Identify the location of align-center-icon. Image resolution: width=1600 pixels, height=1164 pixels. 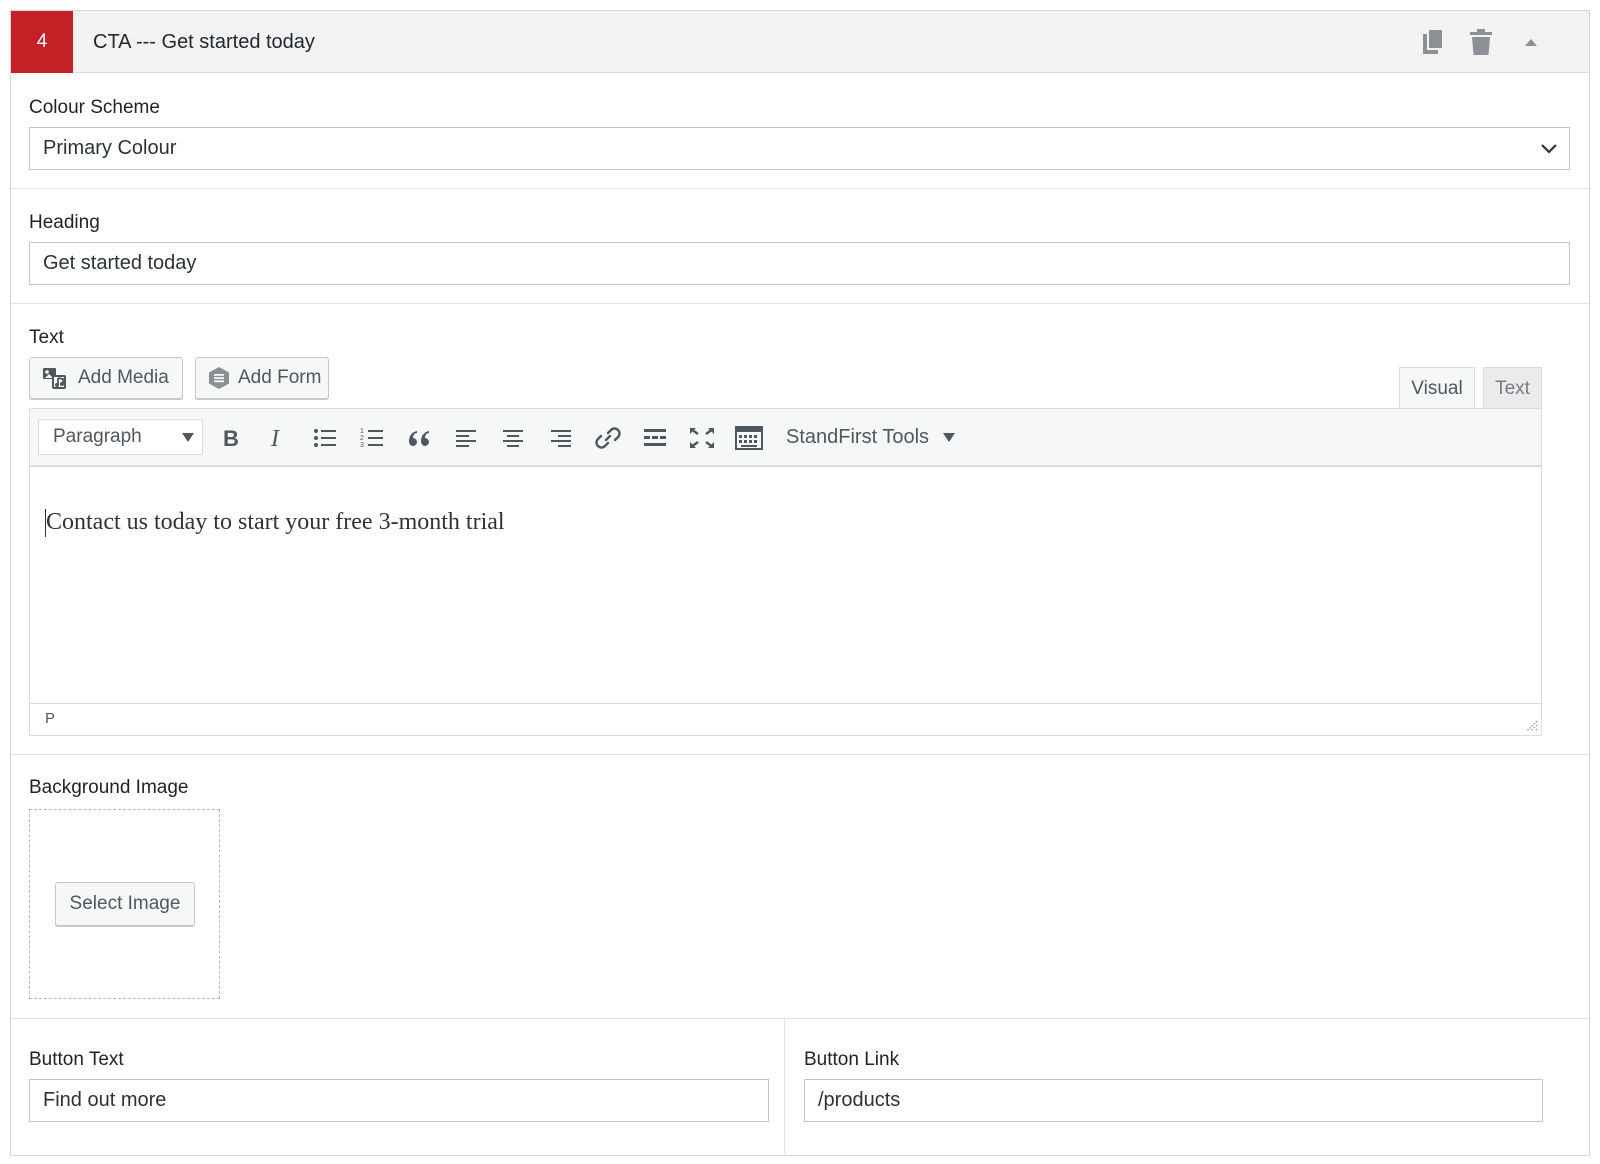
(513, 438).